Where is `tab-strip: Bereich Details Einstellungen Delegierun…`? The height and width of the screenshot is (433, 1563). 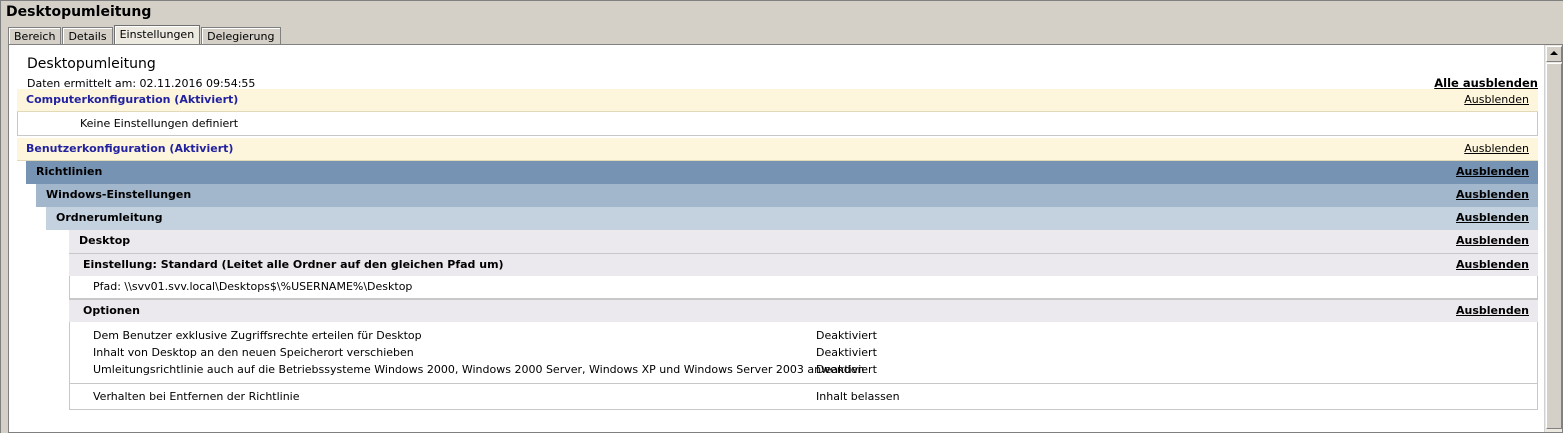
tab-strip: Bereich Details Einstellungen Delegierun… is located at coordinates (145, 35).